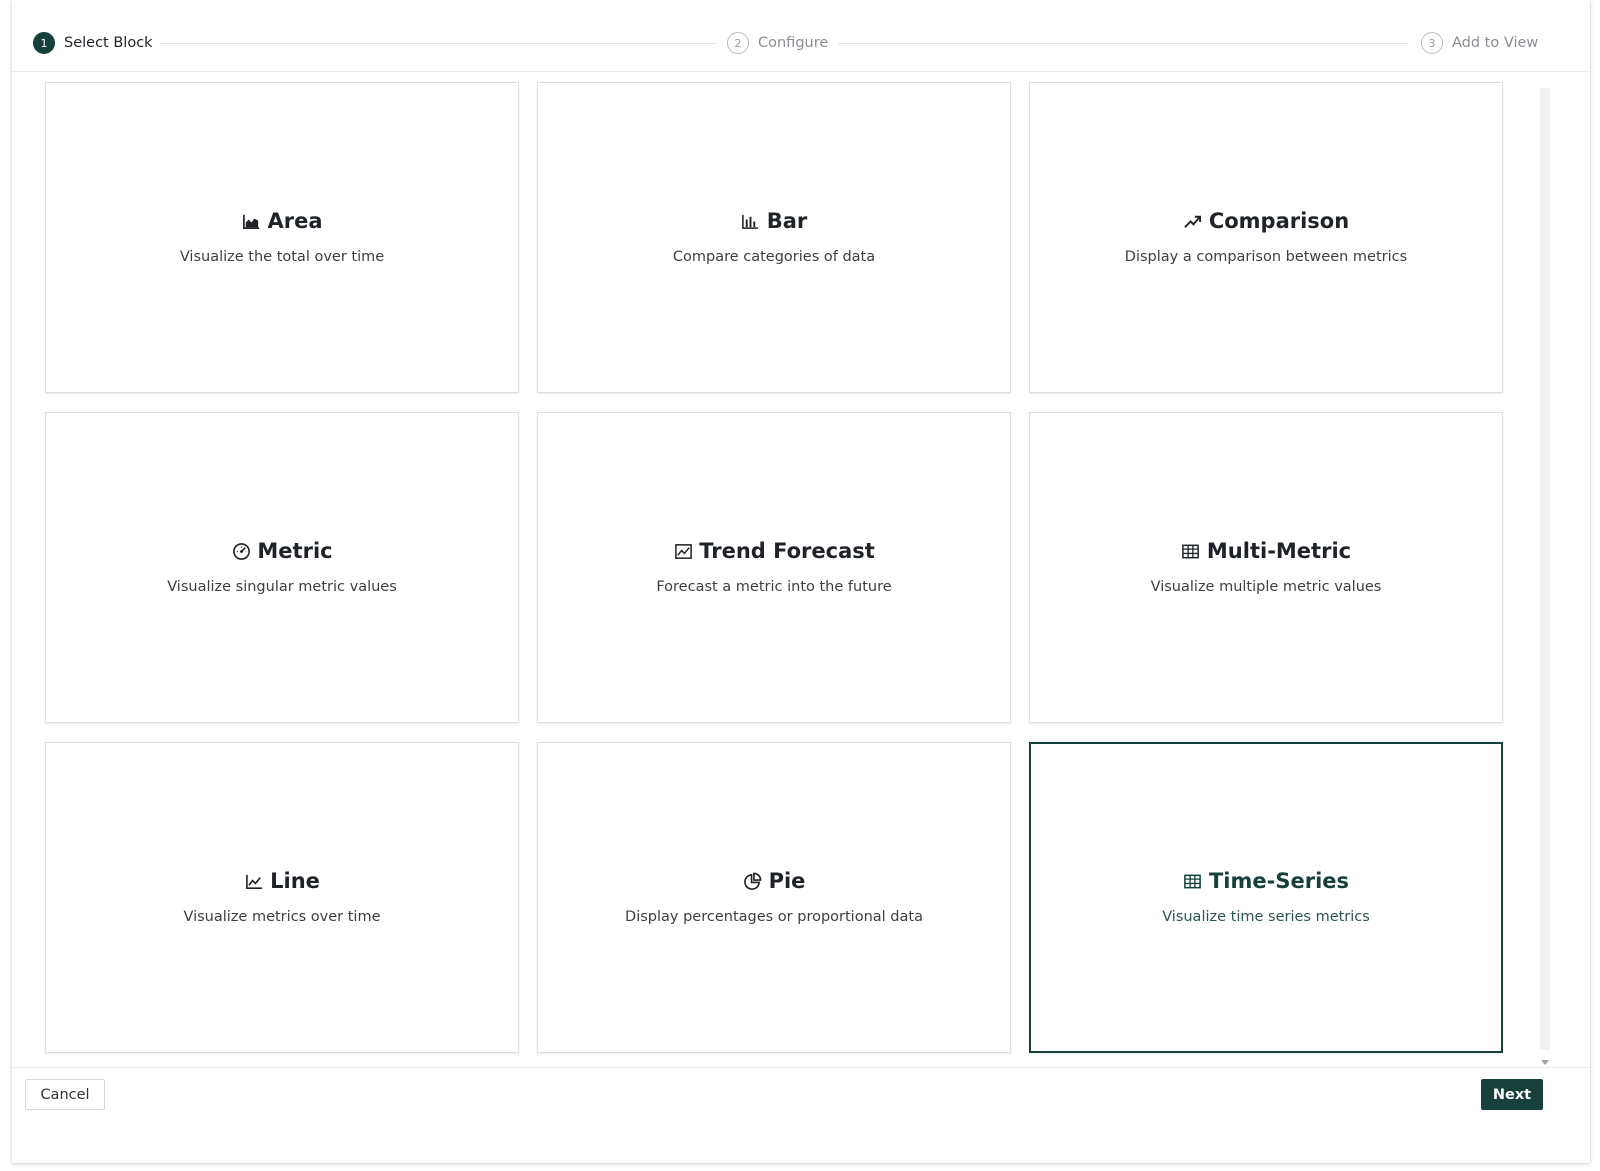 Image resolution: width=1600 pixels, height=1171 pixels. What do you see at coordinates (282, 256) in the screenshot?
I see `card-description: Visualize the total over time` at bounding box center [282, 256].